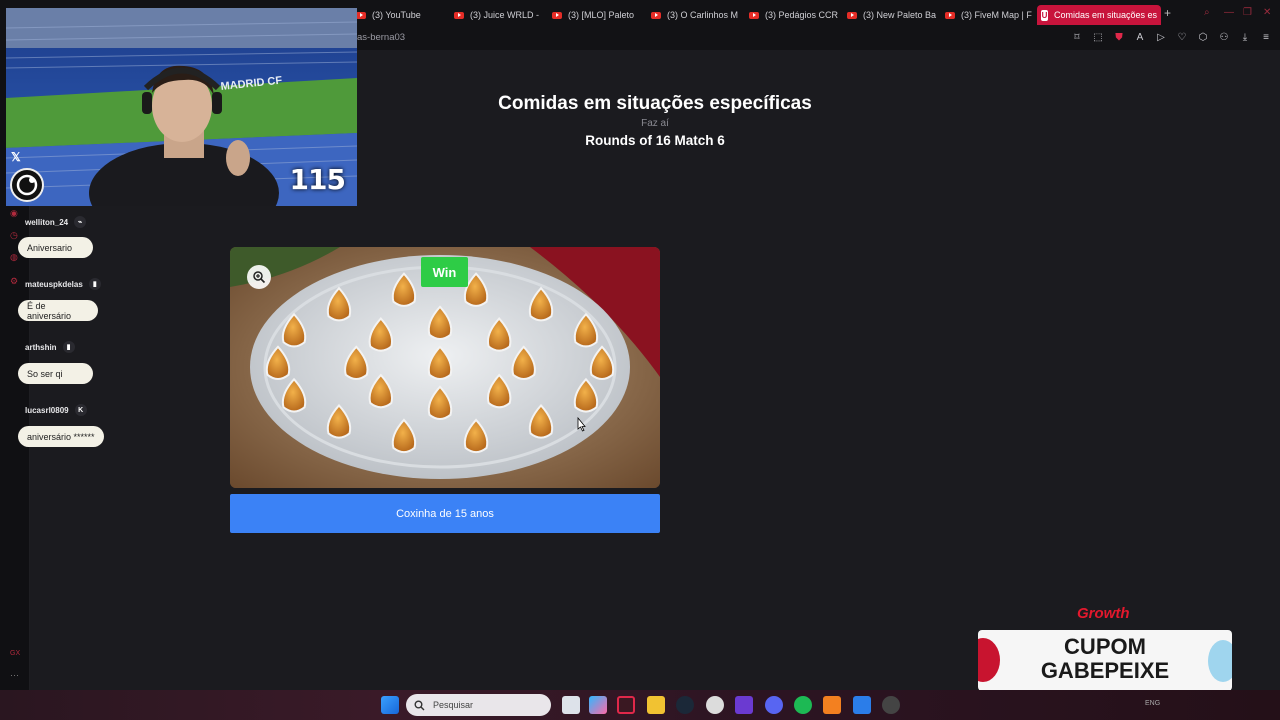 The width and height of the screenshot is (1280, 720). Describe the element at coordinates (61, 436) in the screenshot. I see `chat-message: aniversário ******` at that location.